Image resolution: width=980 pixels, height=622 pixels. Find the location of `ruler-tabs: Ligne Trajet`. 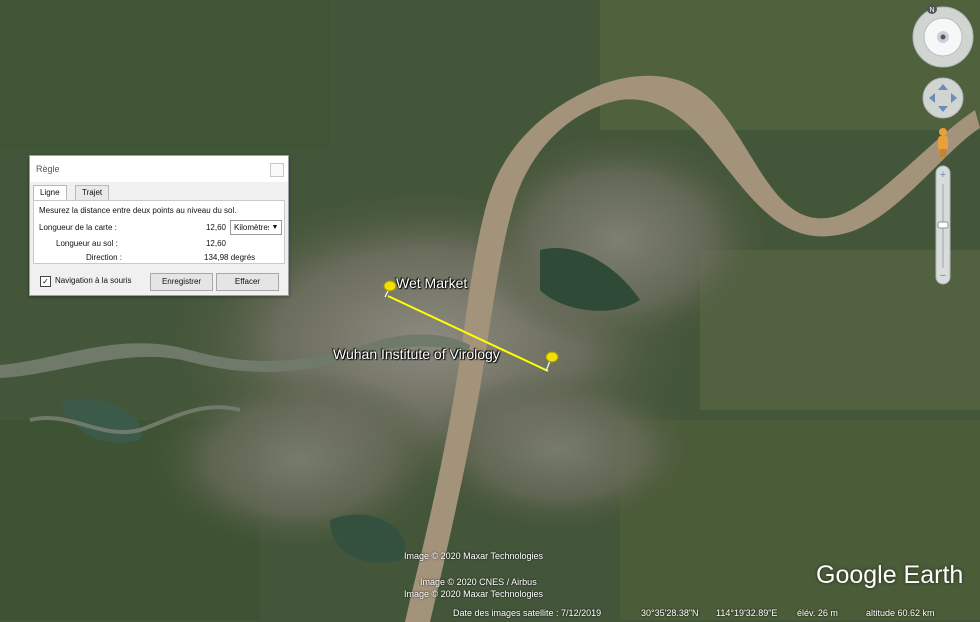

ruler-tabs: Ligne Trajet is located at coordinates (159, 193).